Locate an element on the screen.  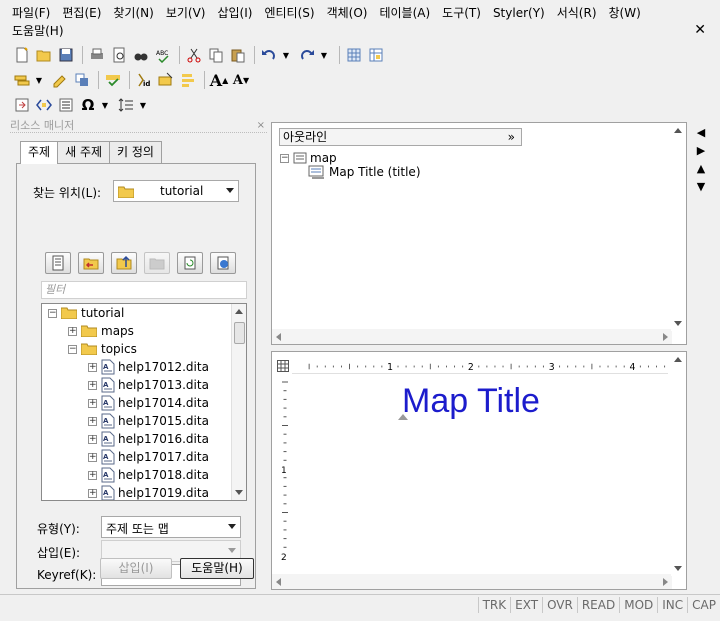
cut-icon is located at coordinates (194, 55).